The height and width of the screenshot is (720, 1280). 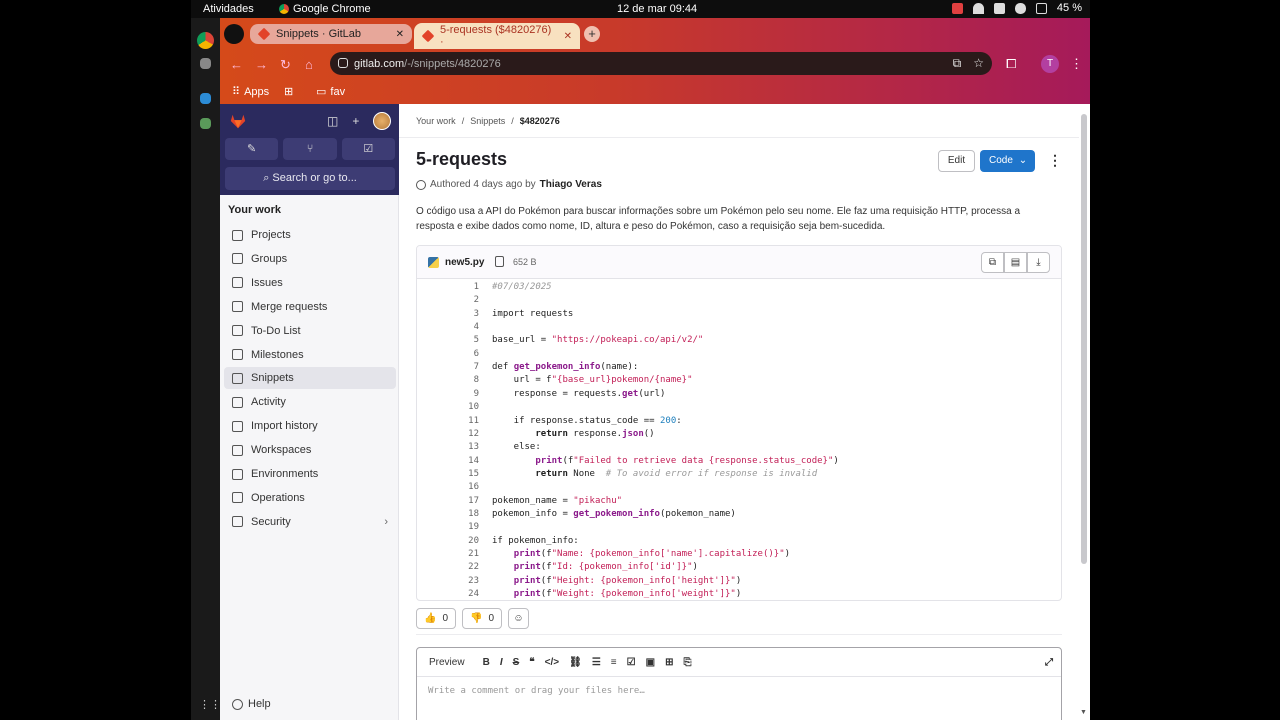 I want to click on sidebar-item-merge-requests: Merge requests, so click(x=310, y=307).